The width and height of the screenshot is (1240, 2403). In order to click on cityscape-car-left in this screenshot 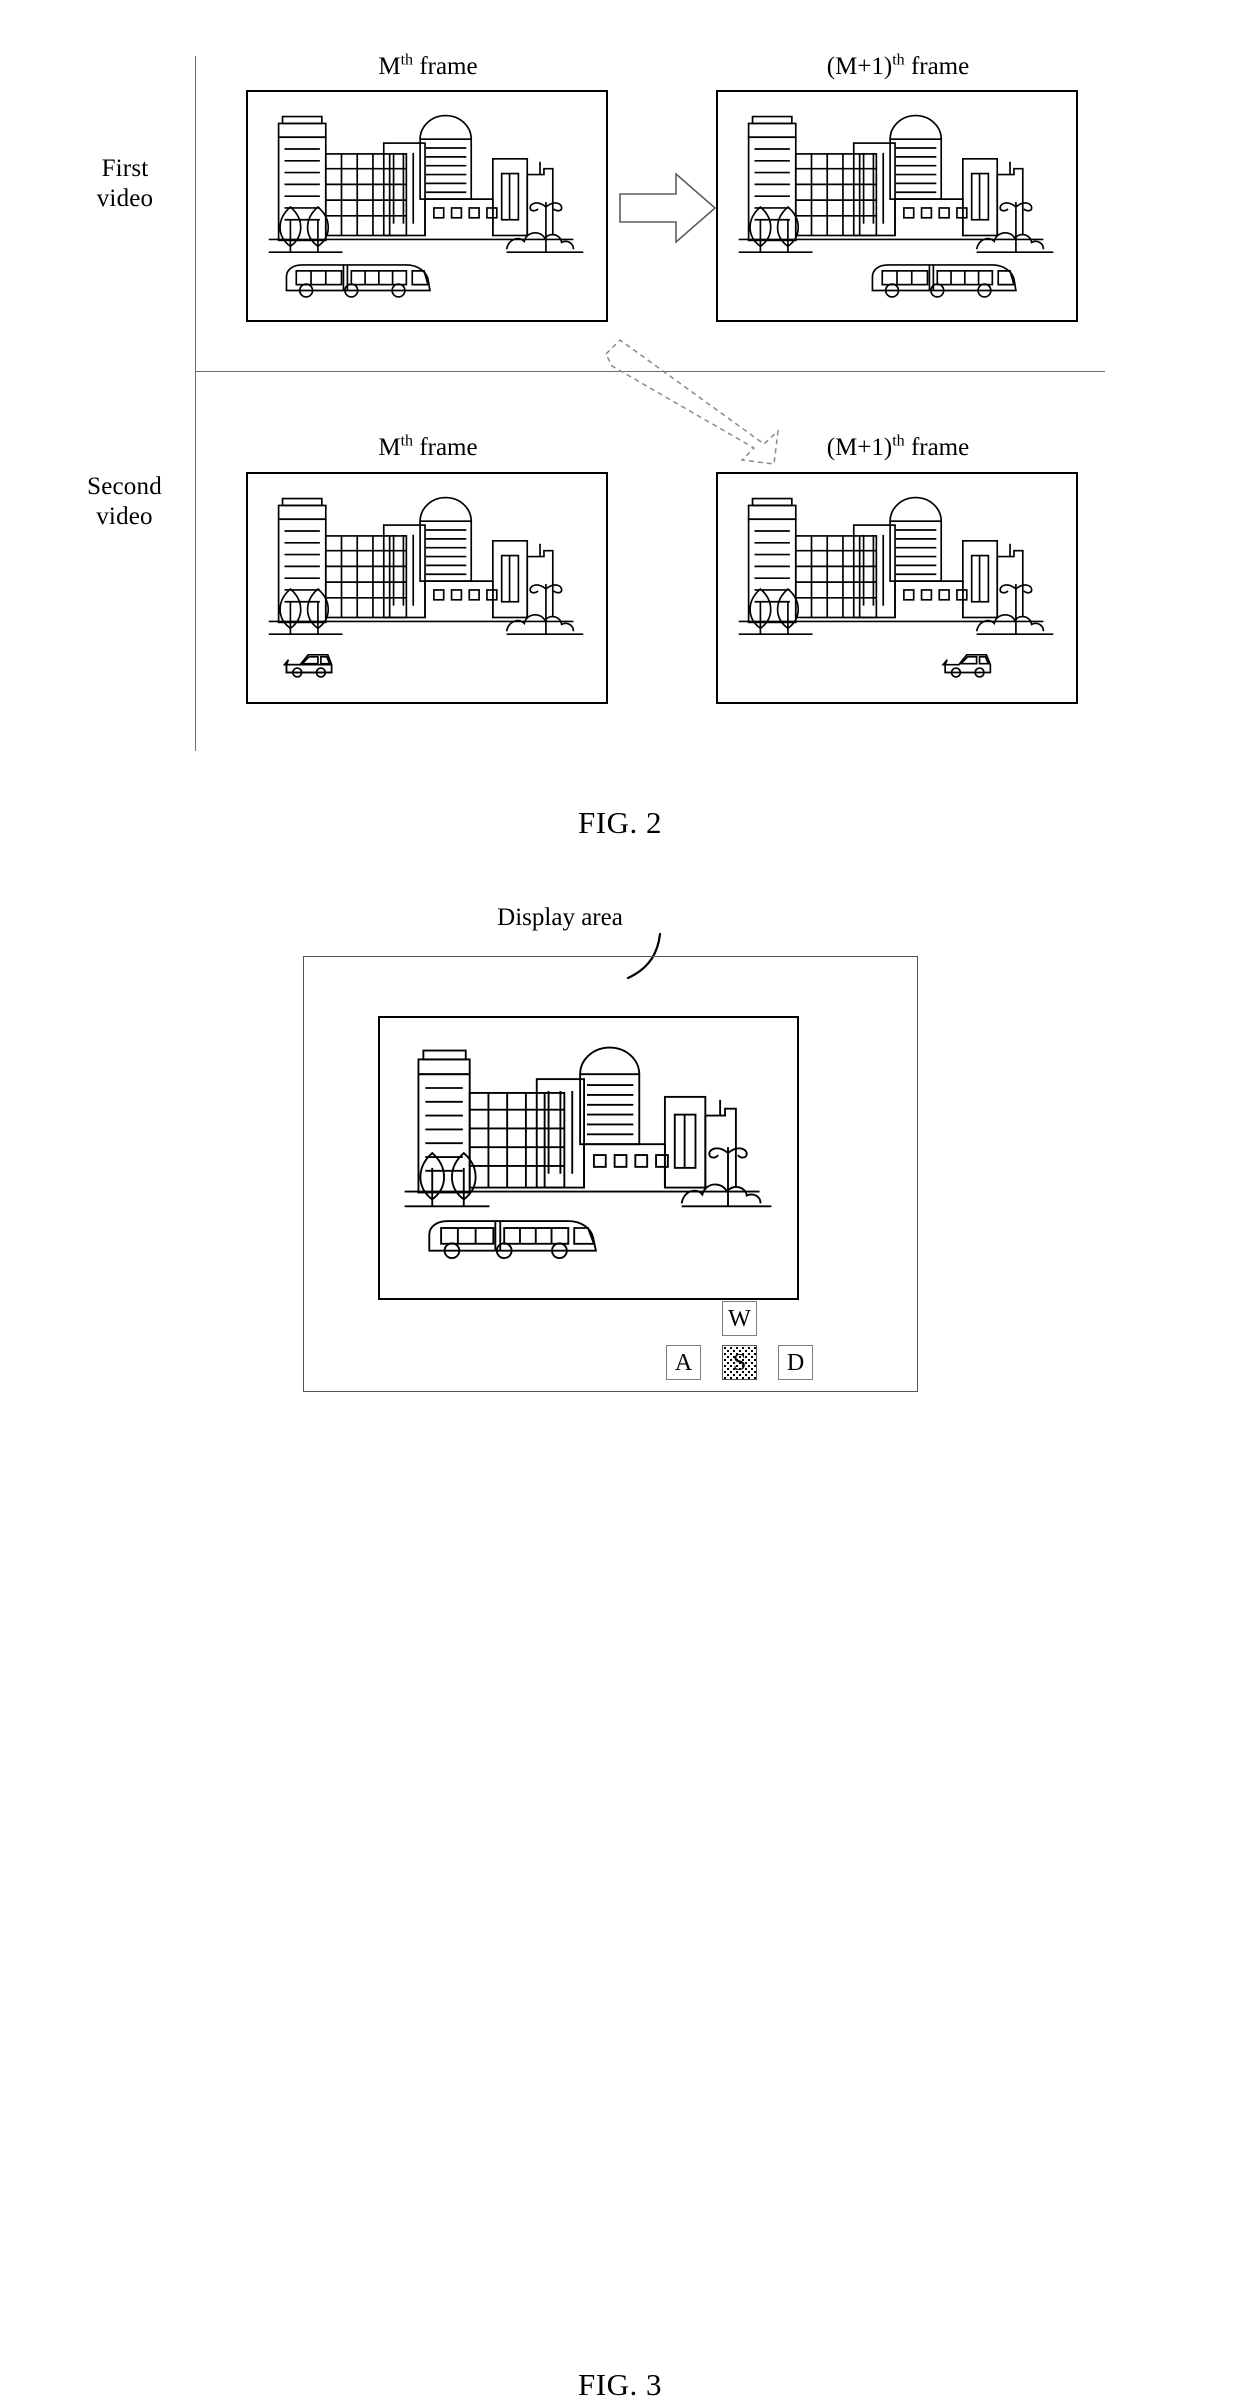, I will do `click(426, 587)`.